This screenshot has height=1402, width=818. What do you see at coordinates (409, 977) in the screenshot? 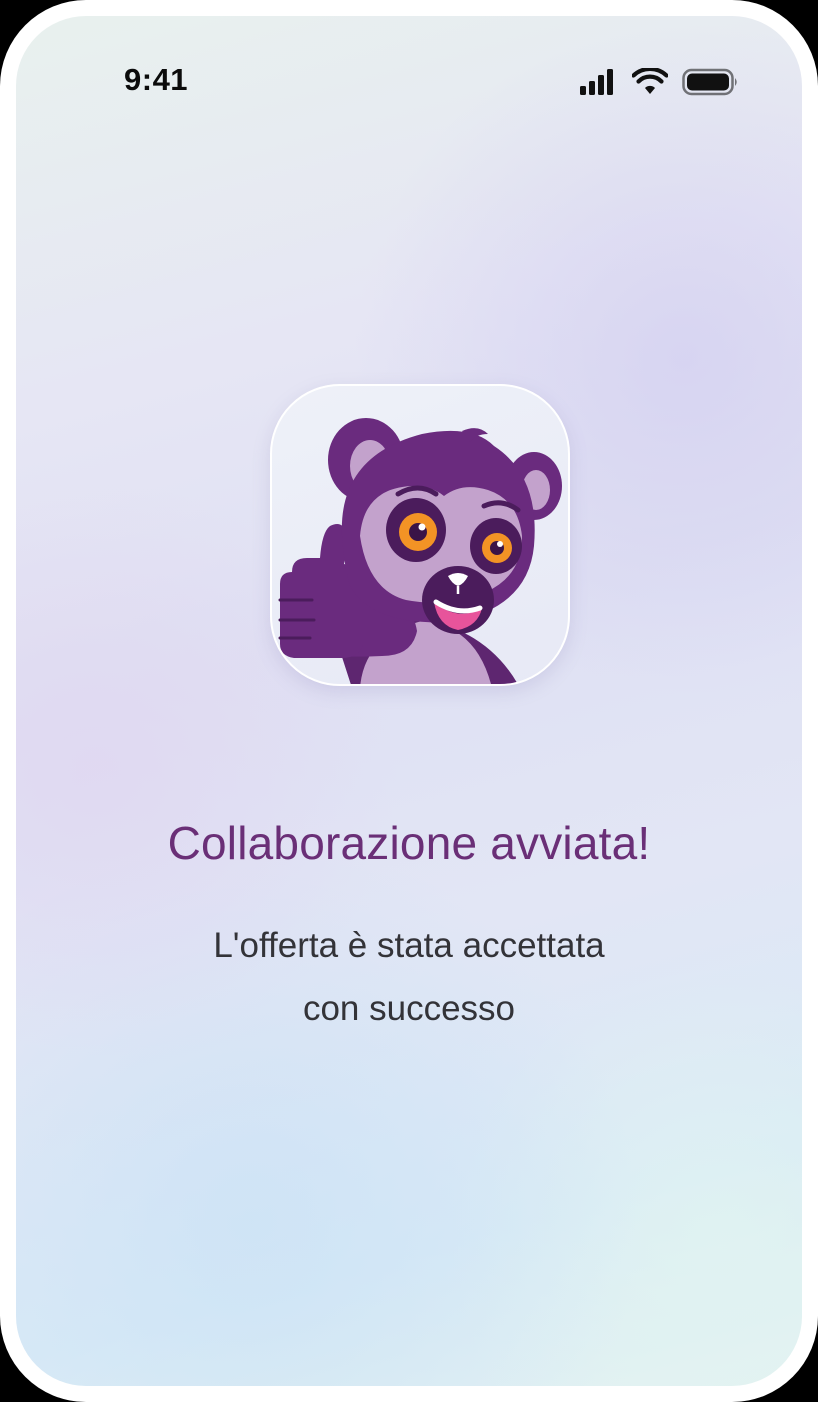
I see `success-message: L'offerta è stata accettata con successo` at bounding box center [409, 977].